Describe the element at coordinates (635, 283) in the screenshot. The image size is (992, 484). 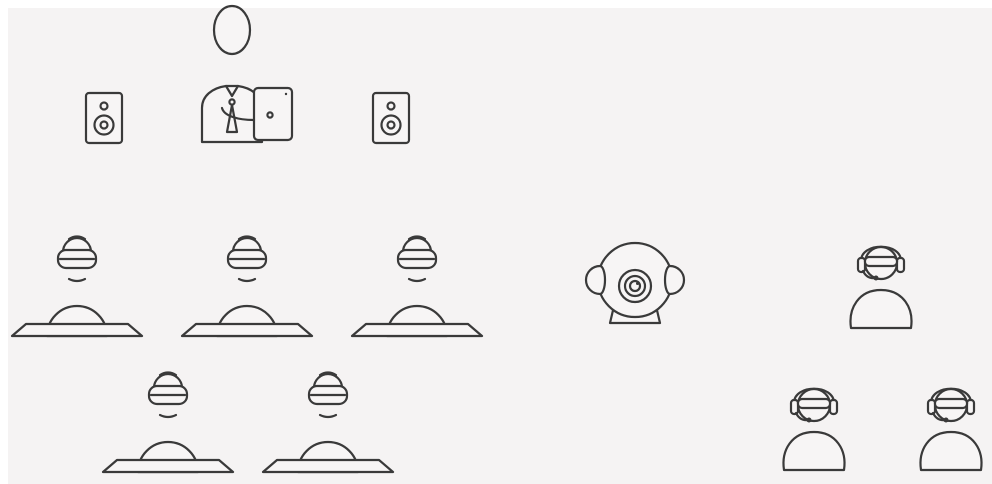
I see `360-camera-icon` at that location.